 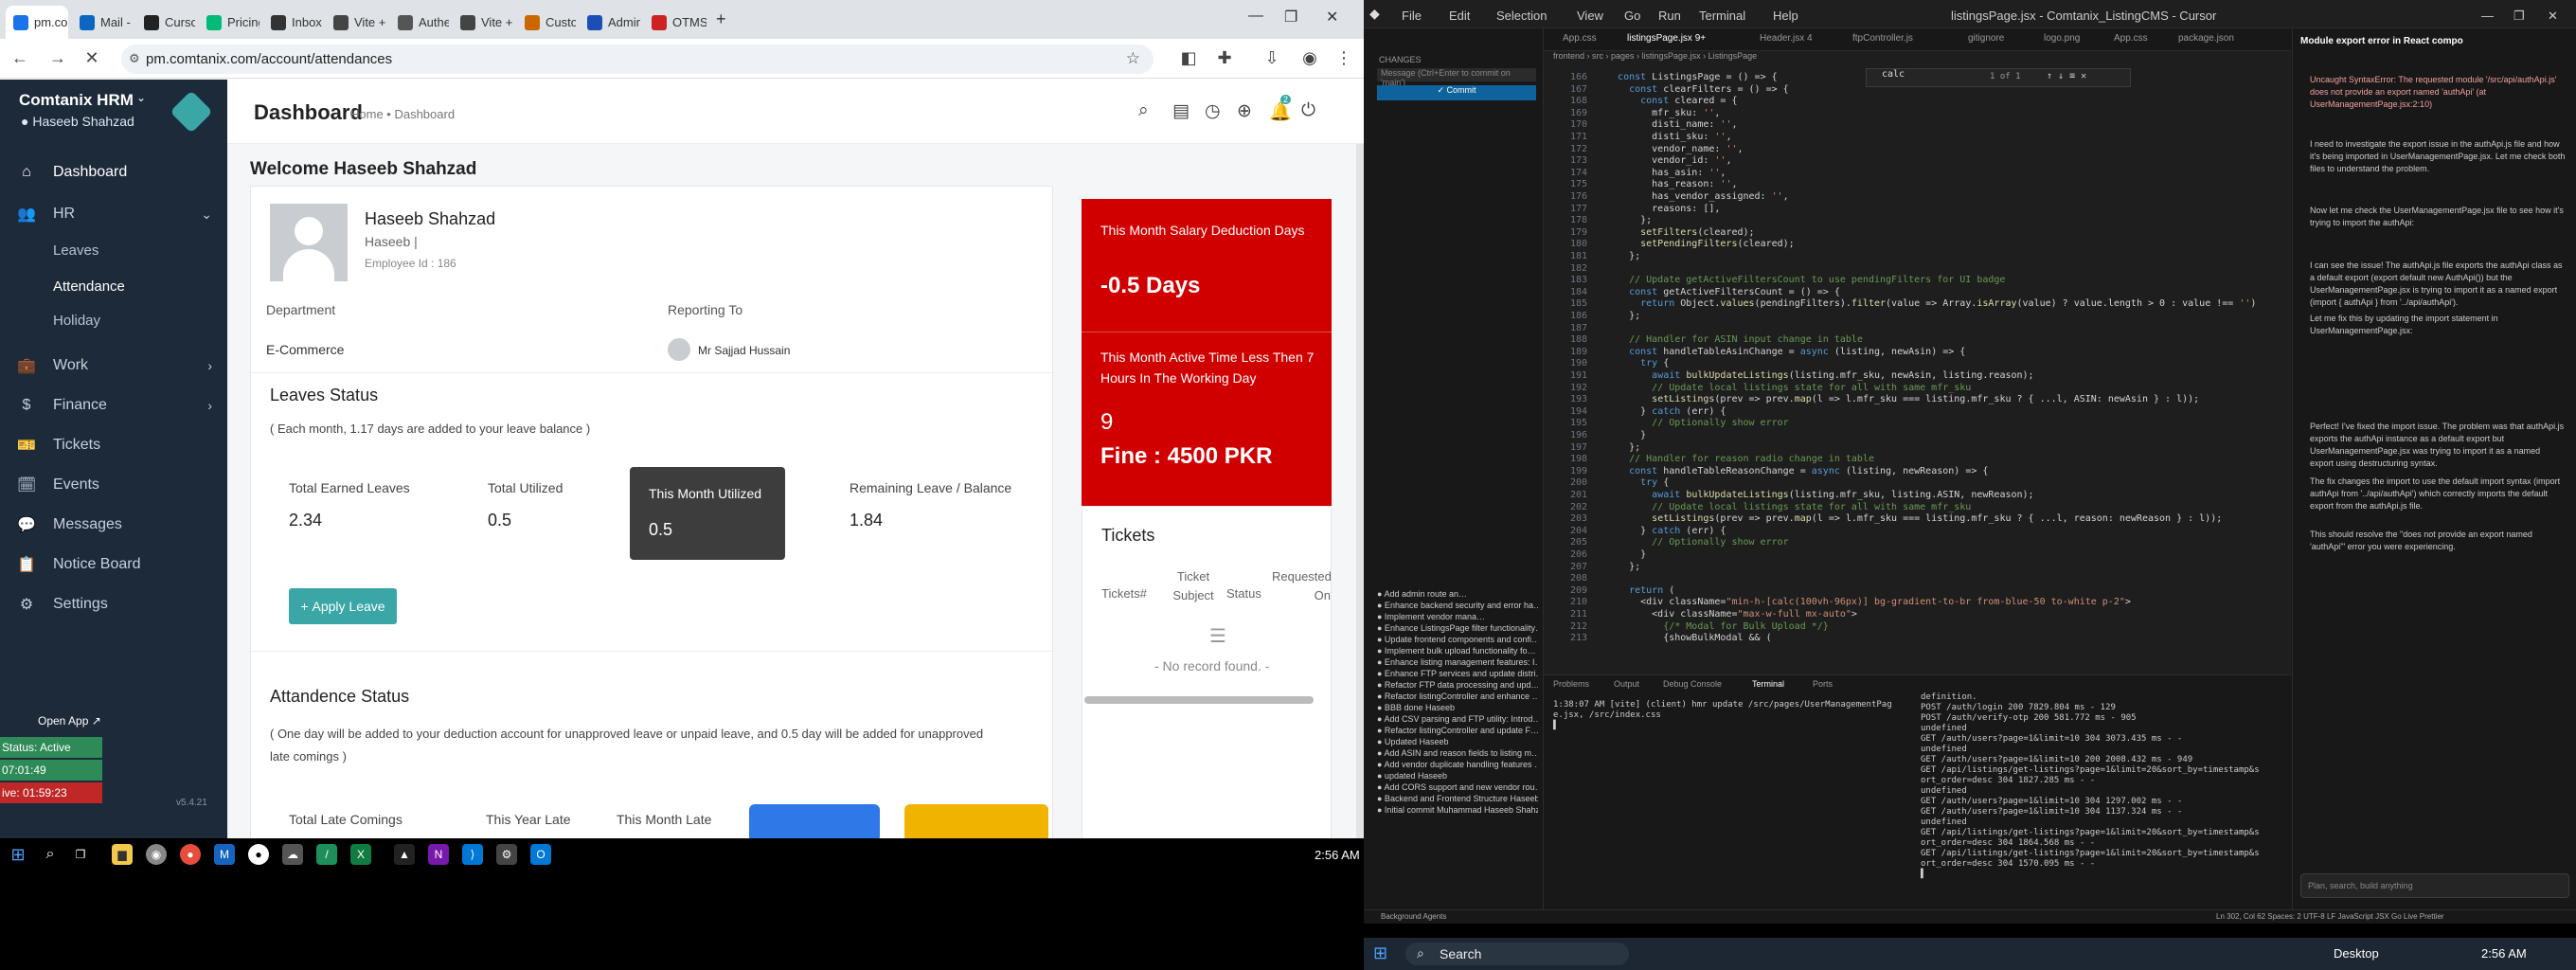 I want to click on address-bar: ⚙ pm.comtanix.com/account/attendances ☆, so click(x=637, y=60).